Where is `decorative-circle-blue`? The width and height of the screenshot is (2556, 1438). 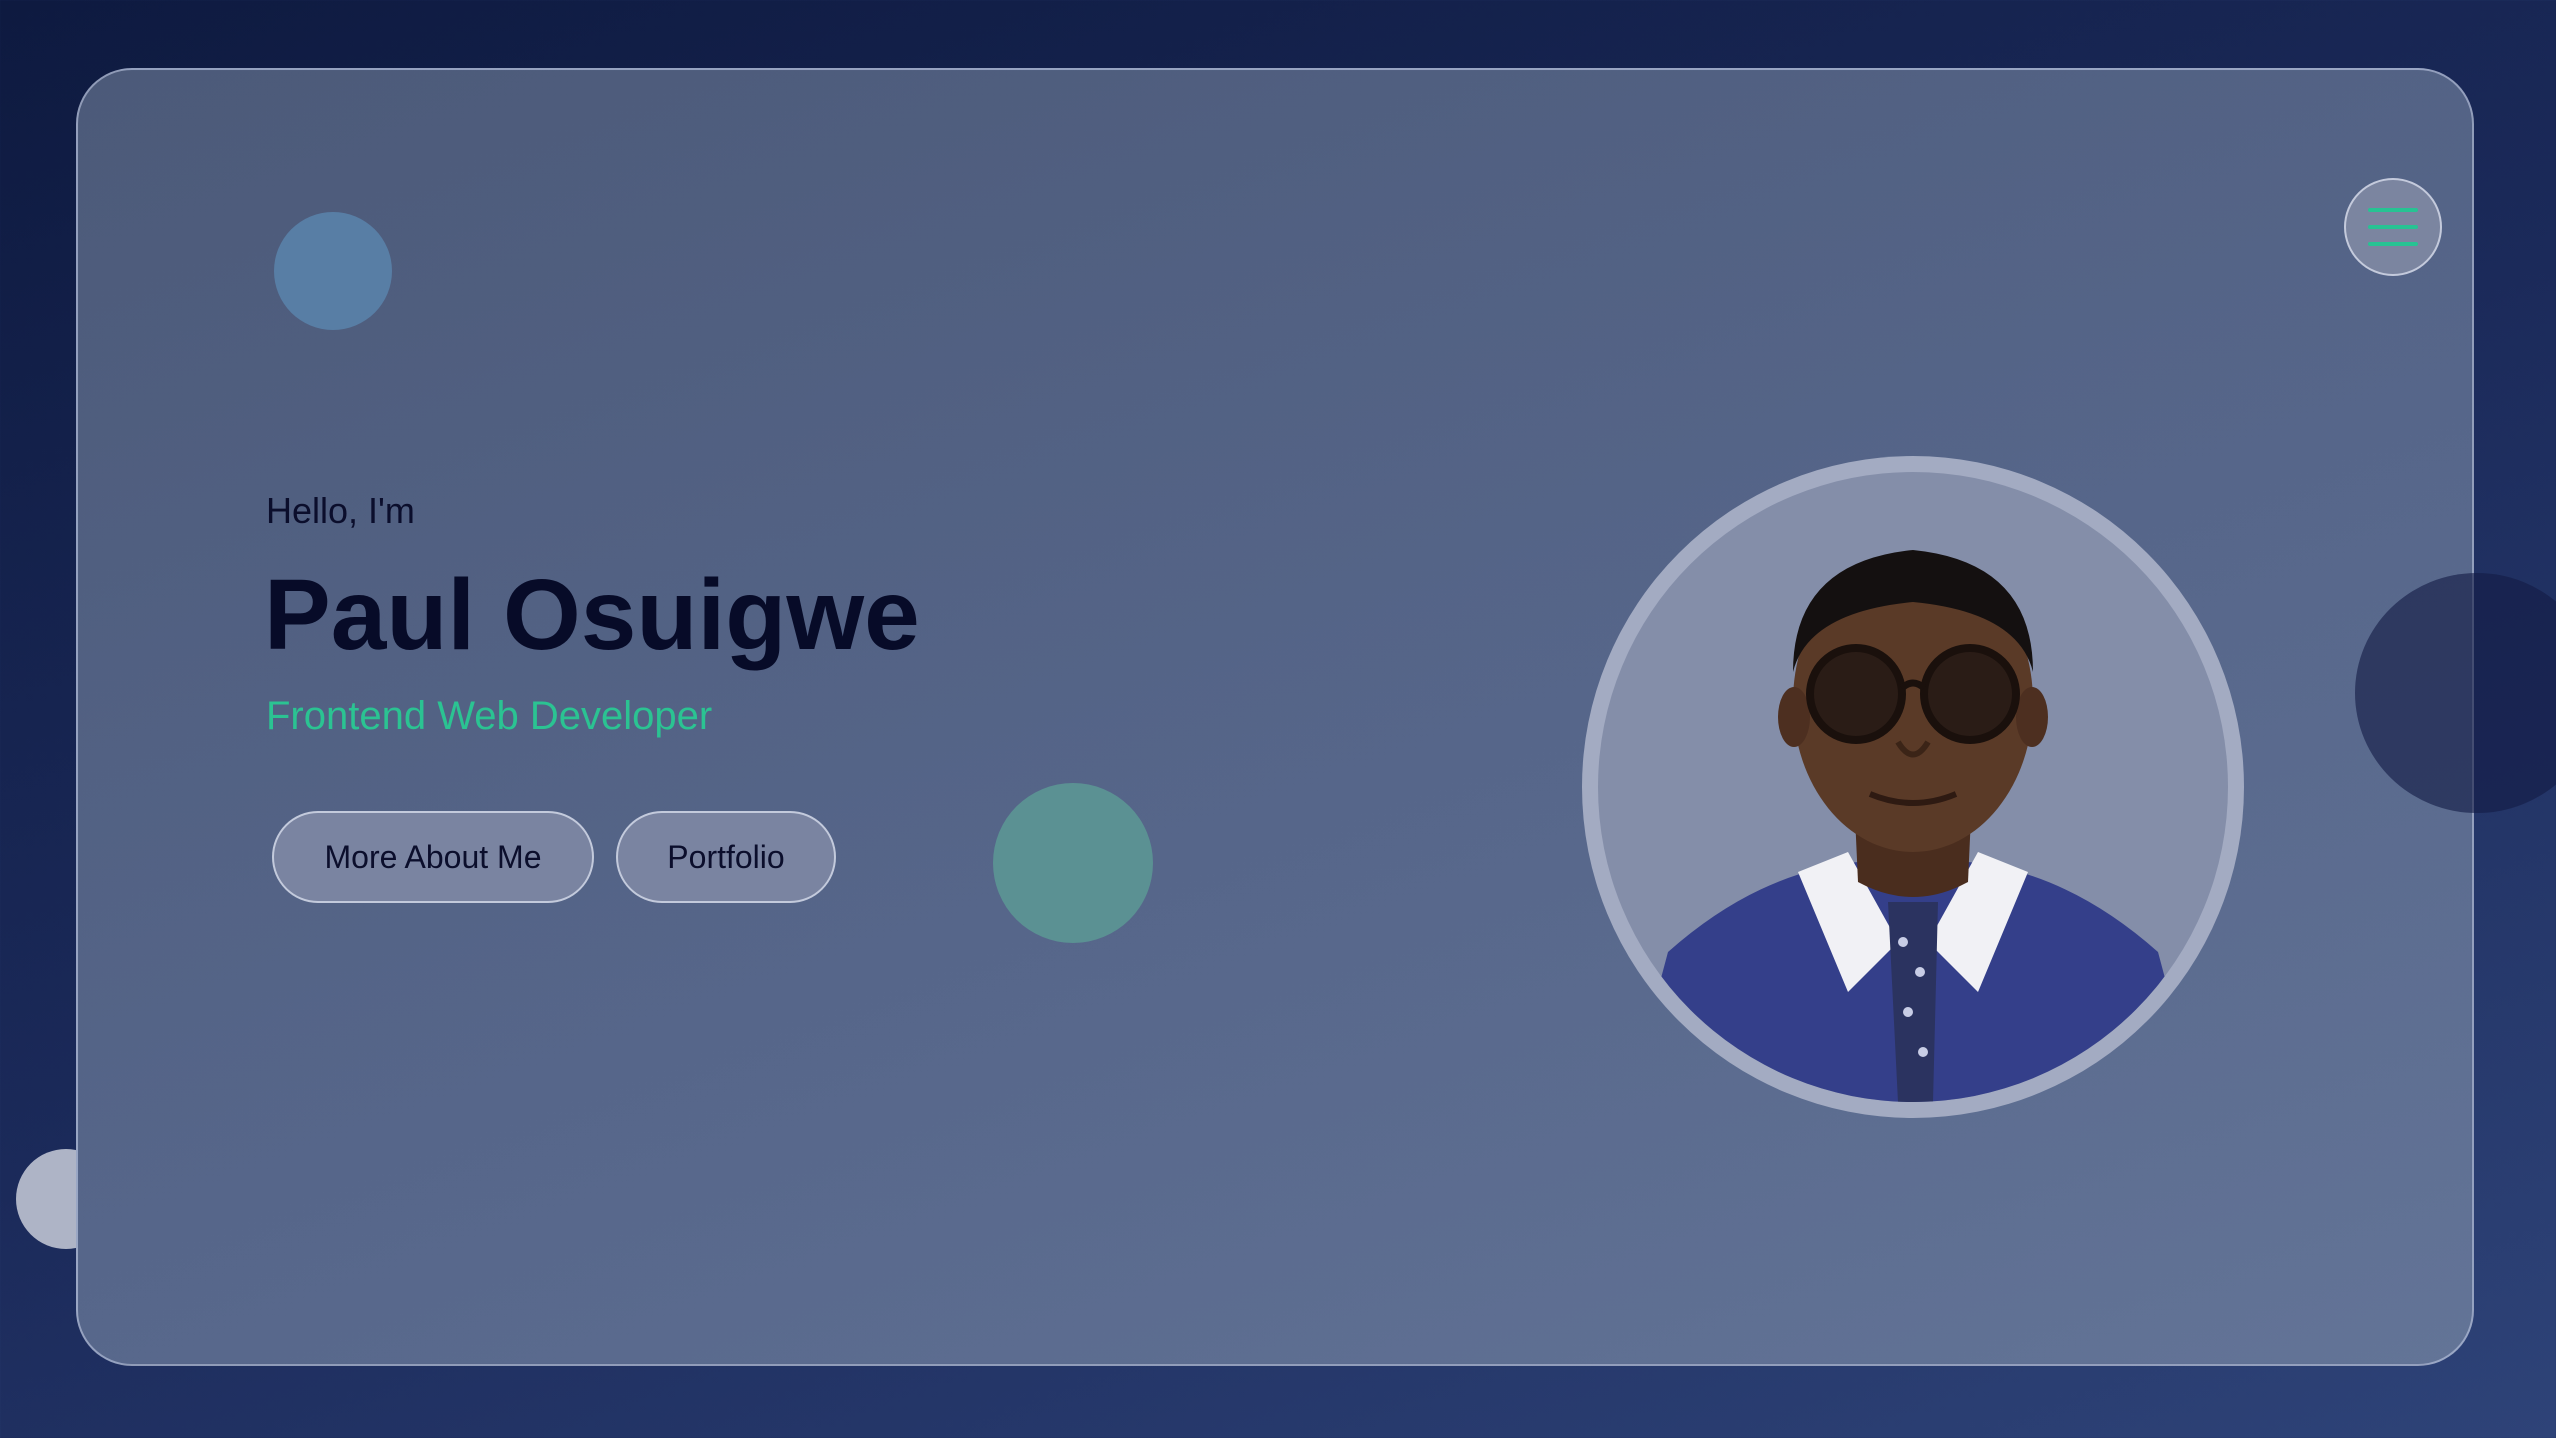
decorative-circle-blue is located at coordinates (333, 271).